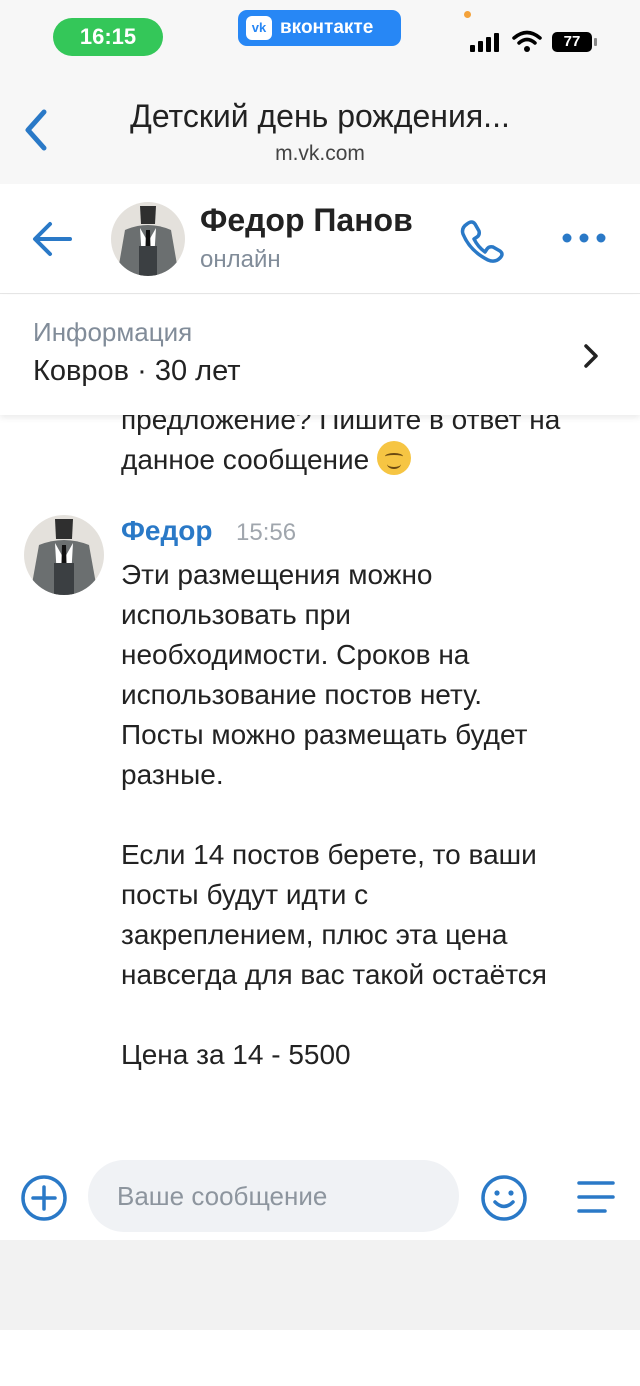 The width and height of the screenshot is (640, 1386). I want to click on home-indicator-area, so click(320, 1358).